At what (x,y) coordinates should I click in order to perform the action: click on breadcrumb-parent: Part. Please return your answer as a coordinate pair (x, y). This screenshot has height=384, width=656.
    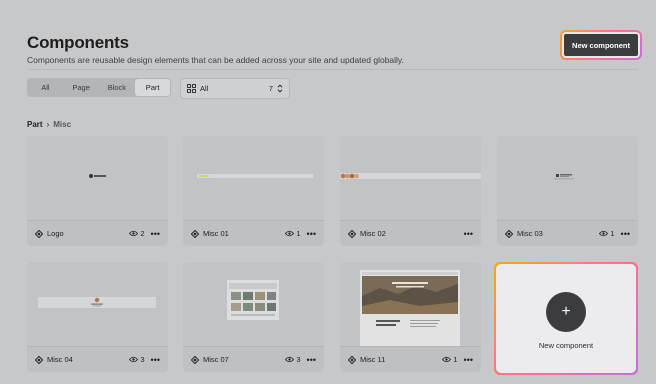
    Looking at the image, I should click on (35, 124).